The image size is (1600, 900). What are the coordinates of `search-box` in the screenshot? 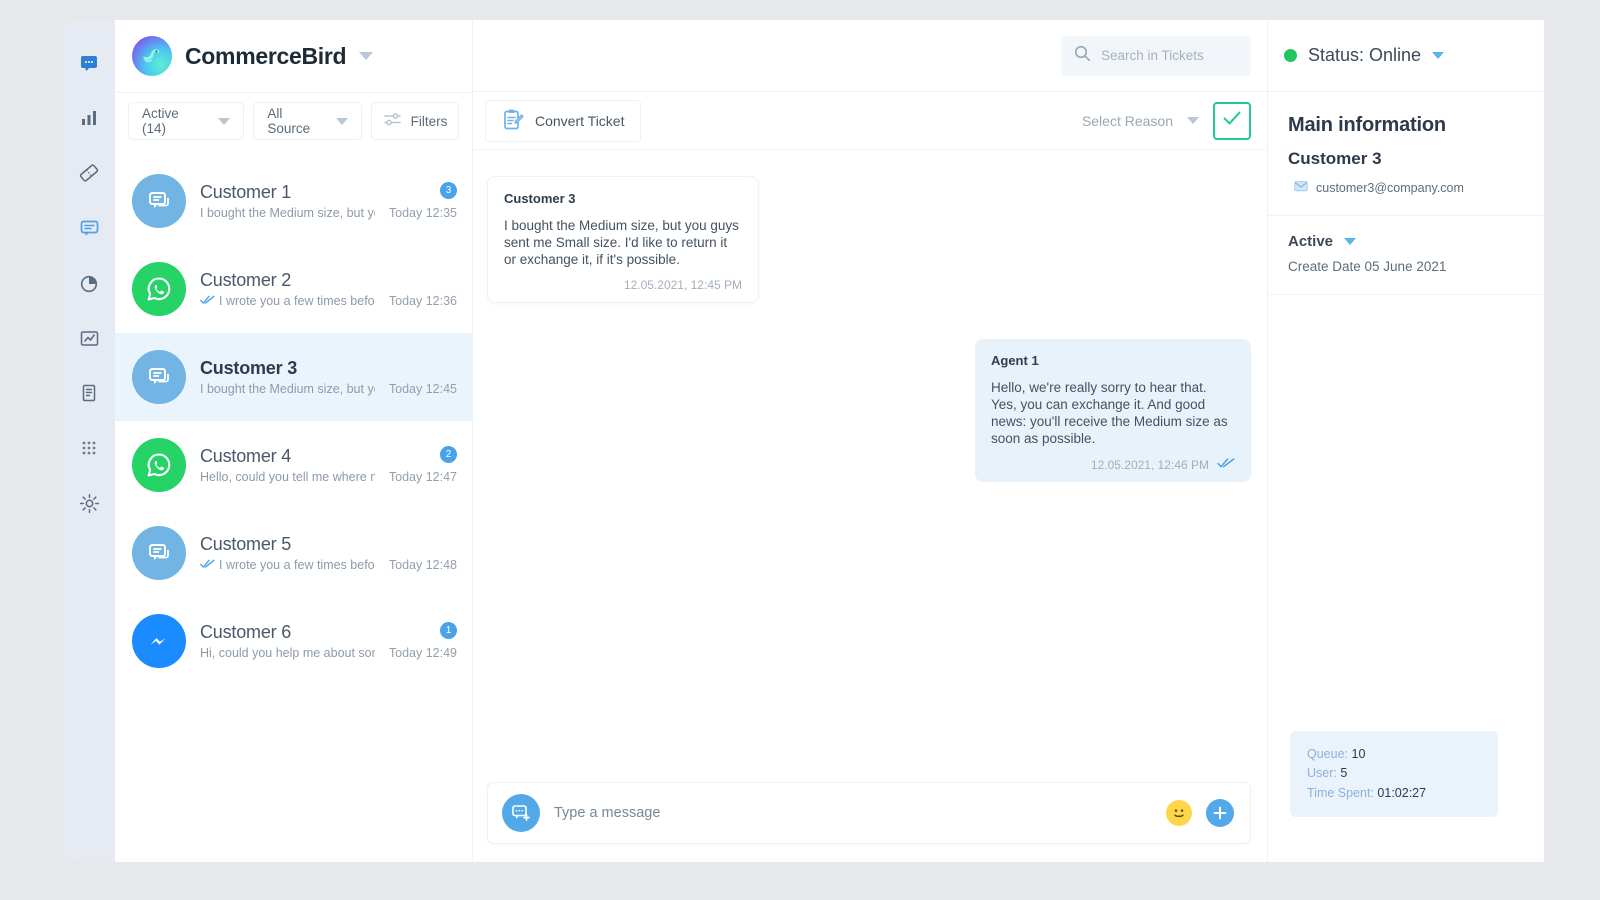 It's located at (1156, 55).